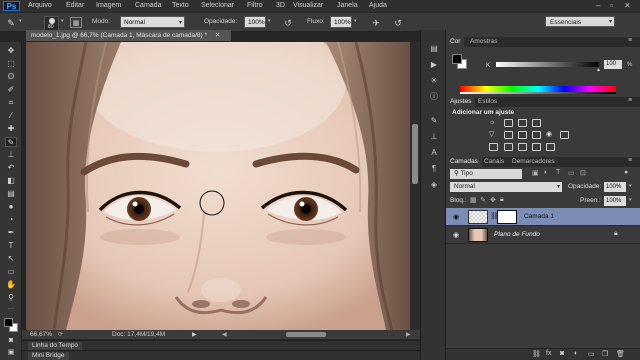  What do you see at coordinates (487, 102) in the screenshot?
I see `tab-styles: Estilos` at bounding box center [487, 102].